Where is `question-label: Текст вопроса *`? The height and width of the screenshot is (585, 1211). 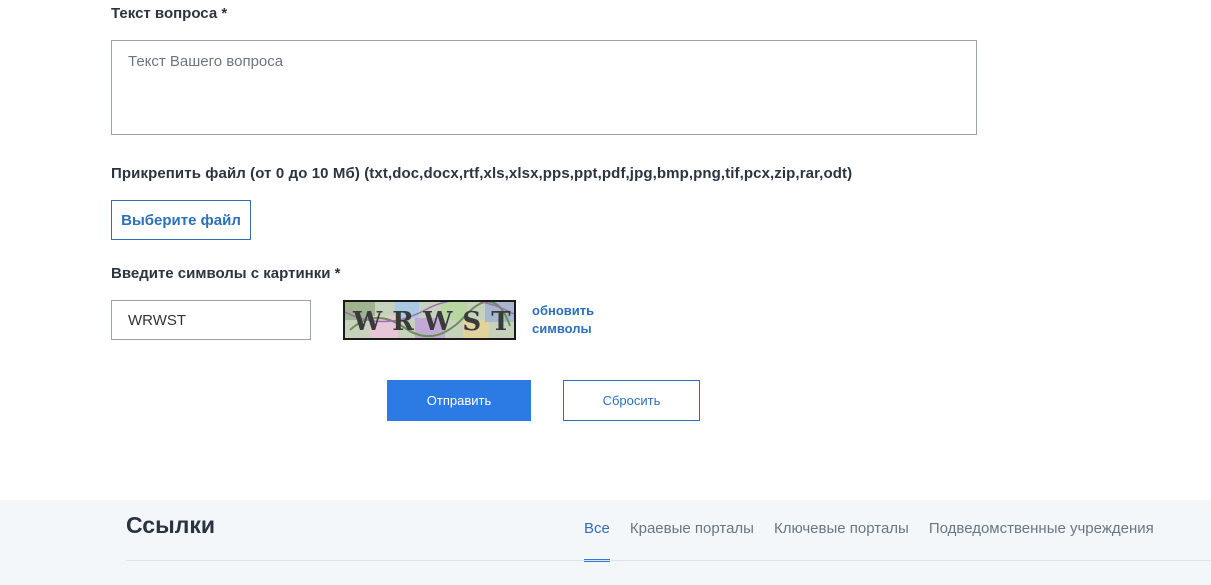
question-label: Текст вопроса * is located at coordinates (169, 13).